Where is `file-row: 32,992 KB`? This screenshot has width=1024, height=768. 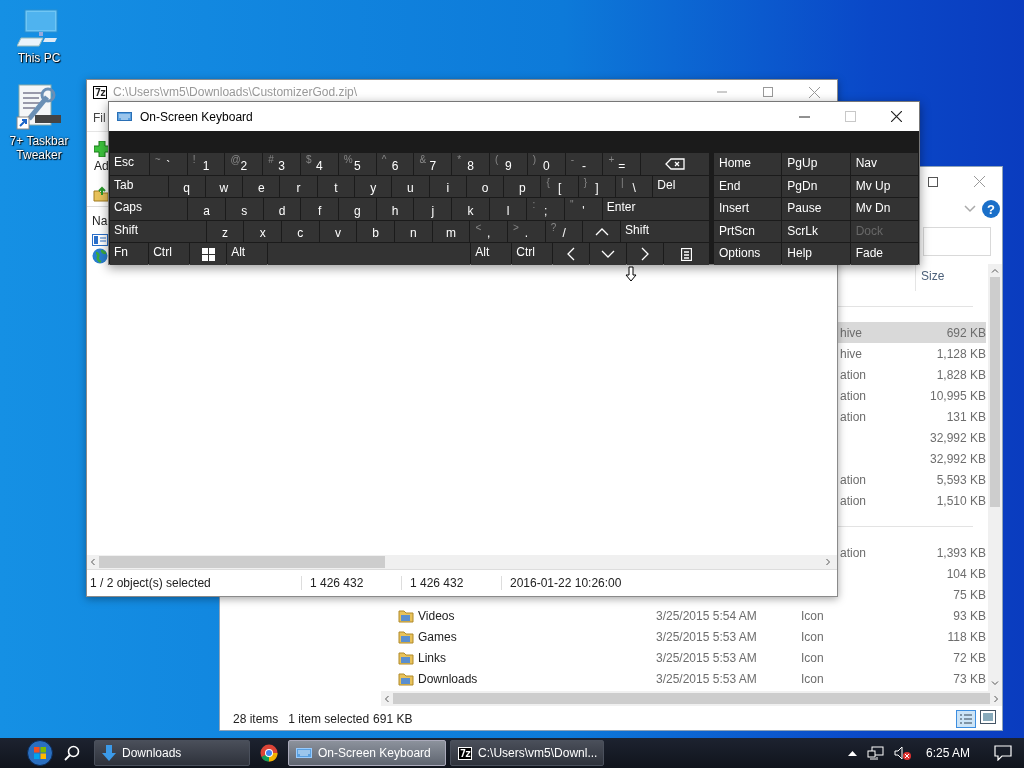 file-row: 32,992 KB is located at coordinates (912, 458).